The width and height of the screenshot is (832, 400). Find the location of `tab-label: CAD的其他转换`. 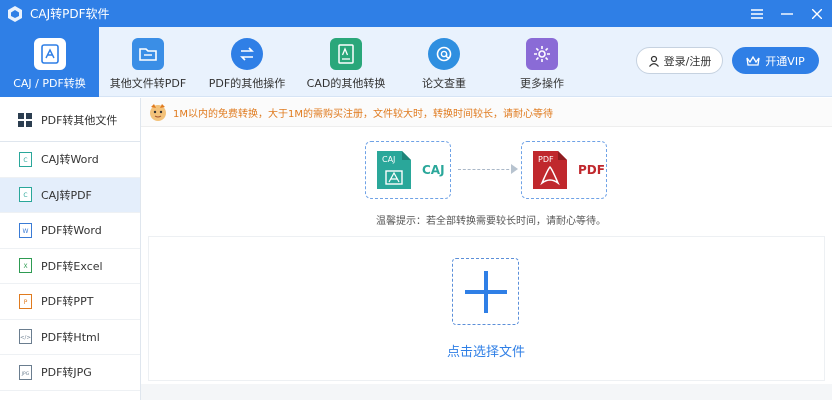

tab-label: CAD的其他转换 is located at coordinates (346, 83).